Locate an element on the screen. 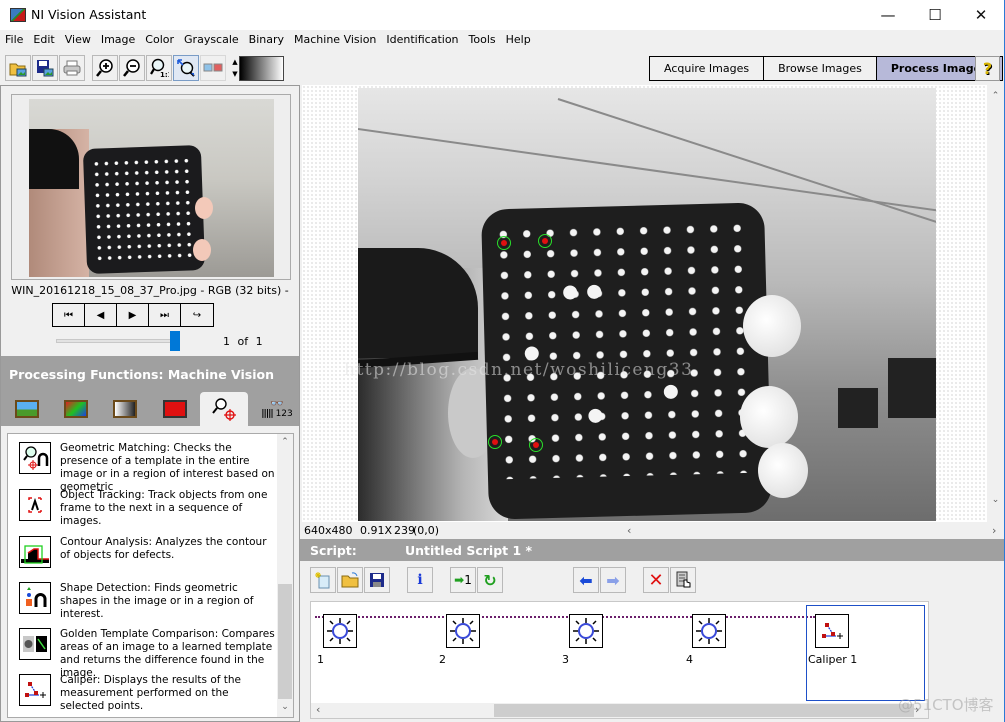 Image resolution: width=1005 pixels, height=722 pixels. menu-grayscale: Grayscale is located at coordinates (211, 40).